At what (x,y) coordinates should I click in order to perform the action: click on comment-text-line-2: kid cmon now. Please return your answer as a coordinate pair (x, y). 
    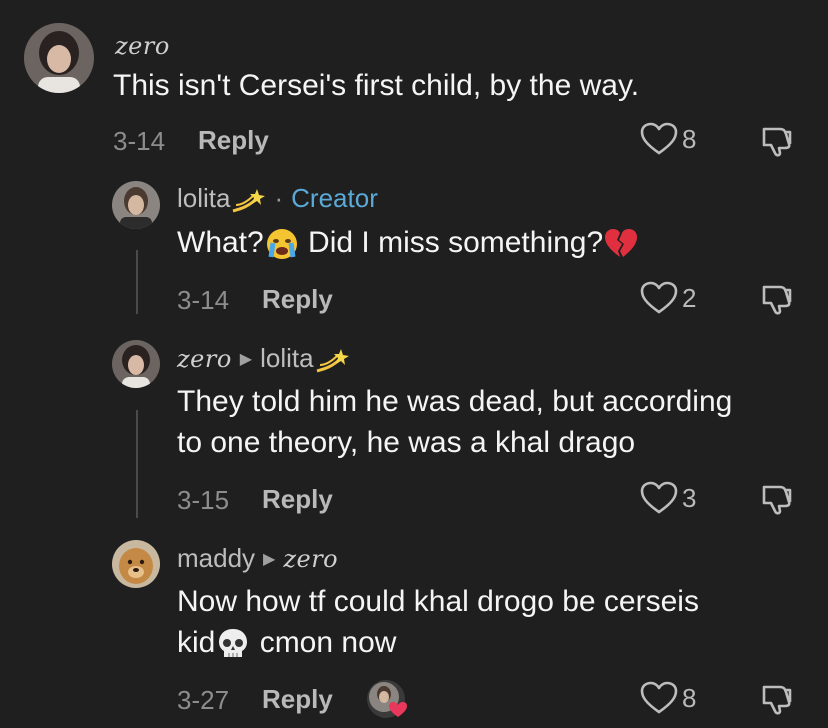
    Looking at the image, I should click on (286, 643).